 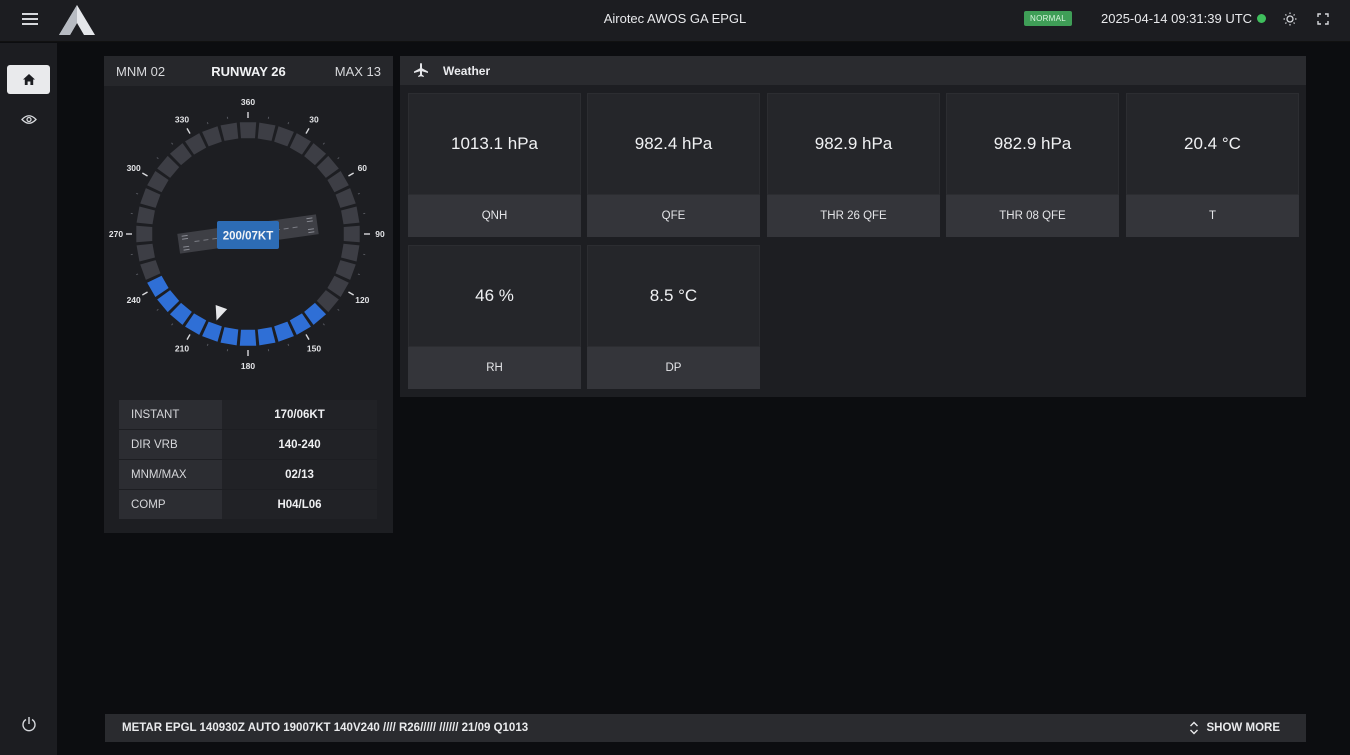 I want to click on weather-value: 20.4 °C, so click(x=1212, y=144).